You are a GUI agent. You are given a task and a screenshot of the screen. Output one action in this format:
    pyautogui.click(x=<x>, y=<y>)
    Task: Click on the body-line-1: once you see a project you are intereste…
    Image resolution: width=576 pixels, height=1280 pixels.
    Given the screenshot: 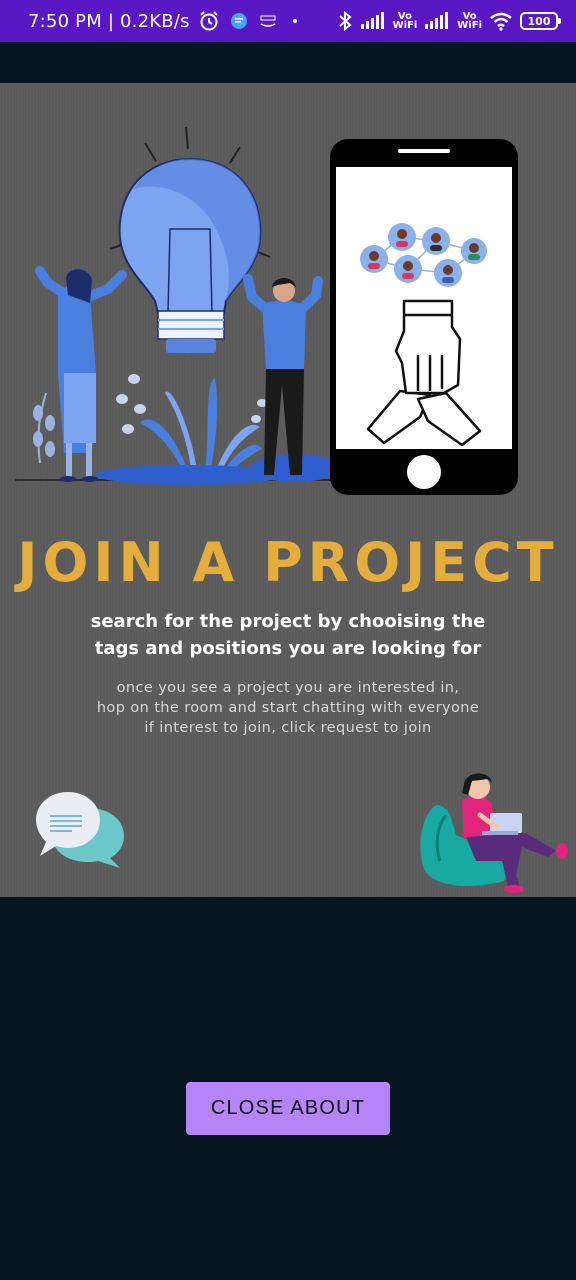 What is the action you would take?
    pyautogui.click(x=288, y=688)
    